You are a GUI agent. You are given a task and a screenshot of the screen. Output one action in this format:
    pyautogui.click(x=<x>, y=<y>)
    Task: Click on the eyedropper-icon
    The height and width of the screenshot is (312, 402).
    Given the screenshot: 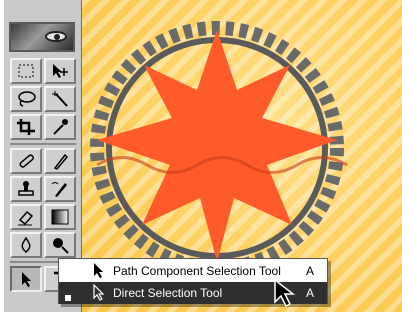 What is the action you would take?
    pyautogui.click(x=60, y=127)
    